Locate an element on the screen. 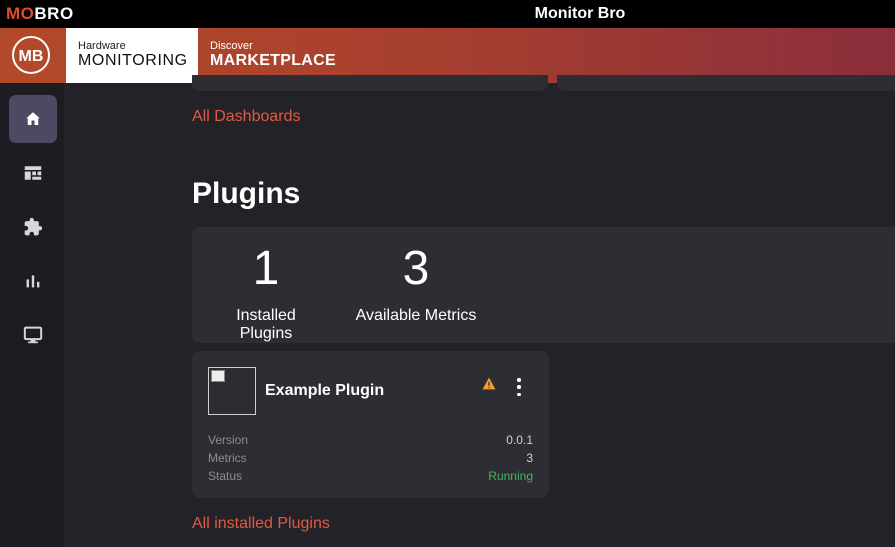 The image size is (895, 547). sidebar is located at coordinates (32, 315).